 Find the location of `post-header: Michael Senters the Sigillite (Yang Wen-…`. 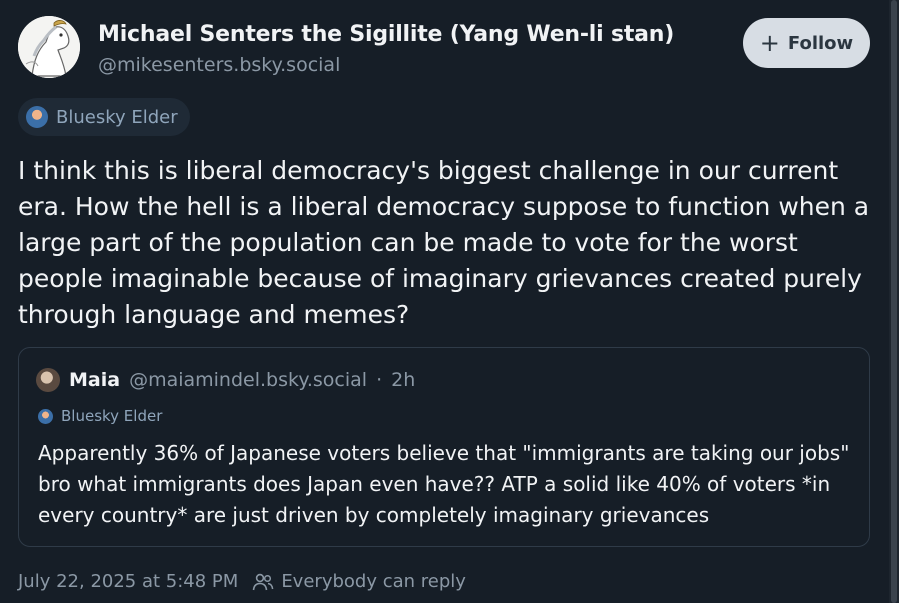

post-header: Michael Senters the Sigillite (Yang Wen-… is located at coordinates (444, 49).